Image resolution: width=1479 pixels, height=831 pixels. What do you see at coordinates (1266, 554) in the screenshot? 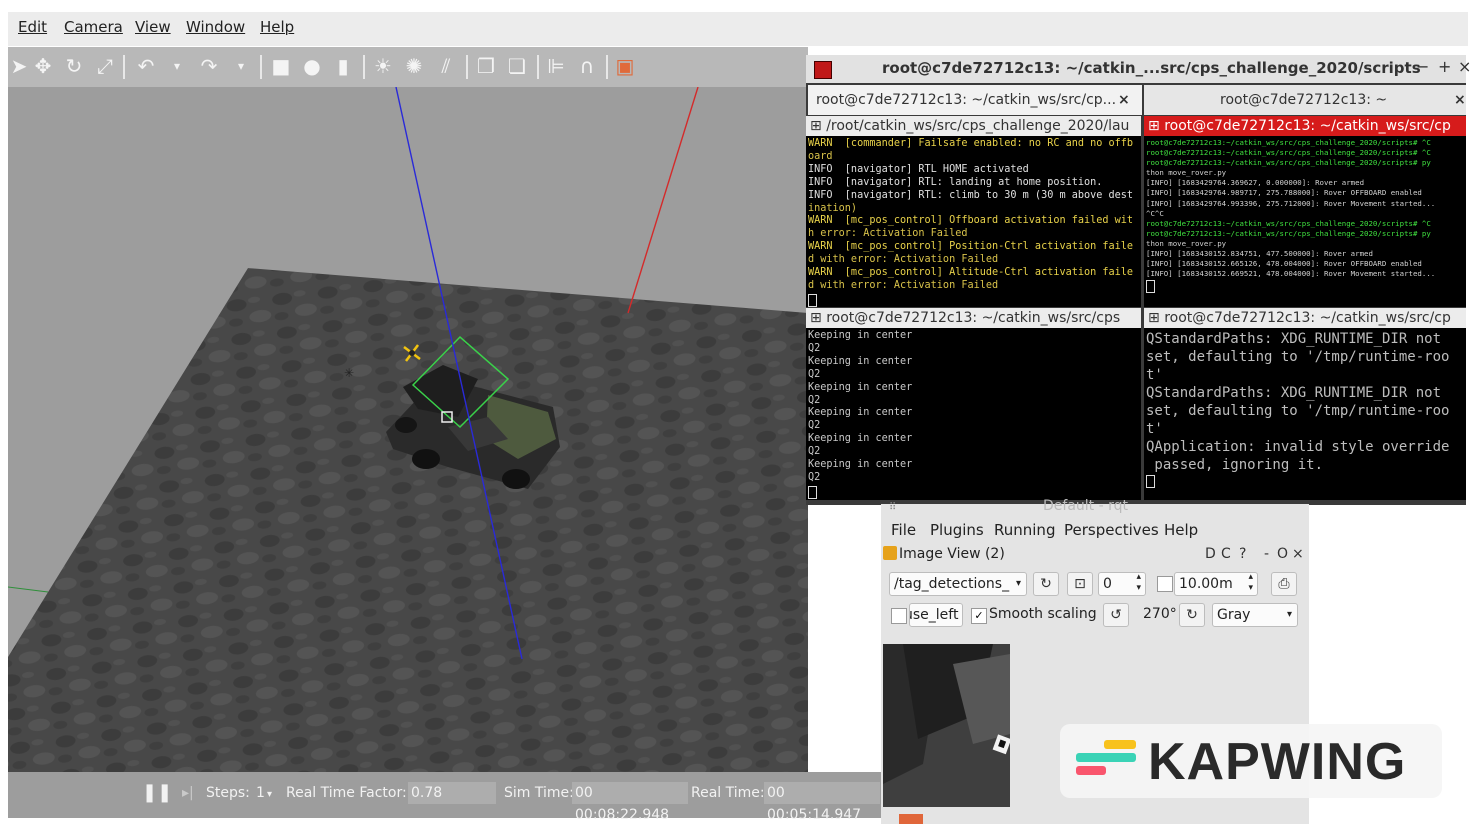
I see `minimize-plugin-button: -` at bounding box center [1266, 554].